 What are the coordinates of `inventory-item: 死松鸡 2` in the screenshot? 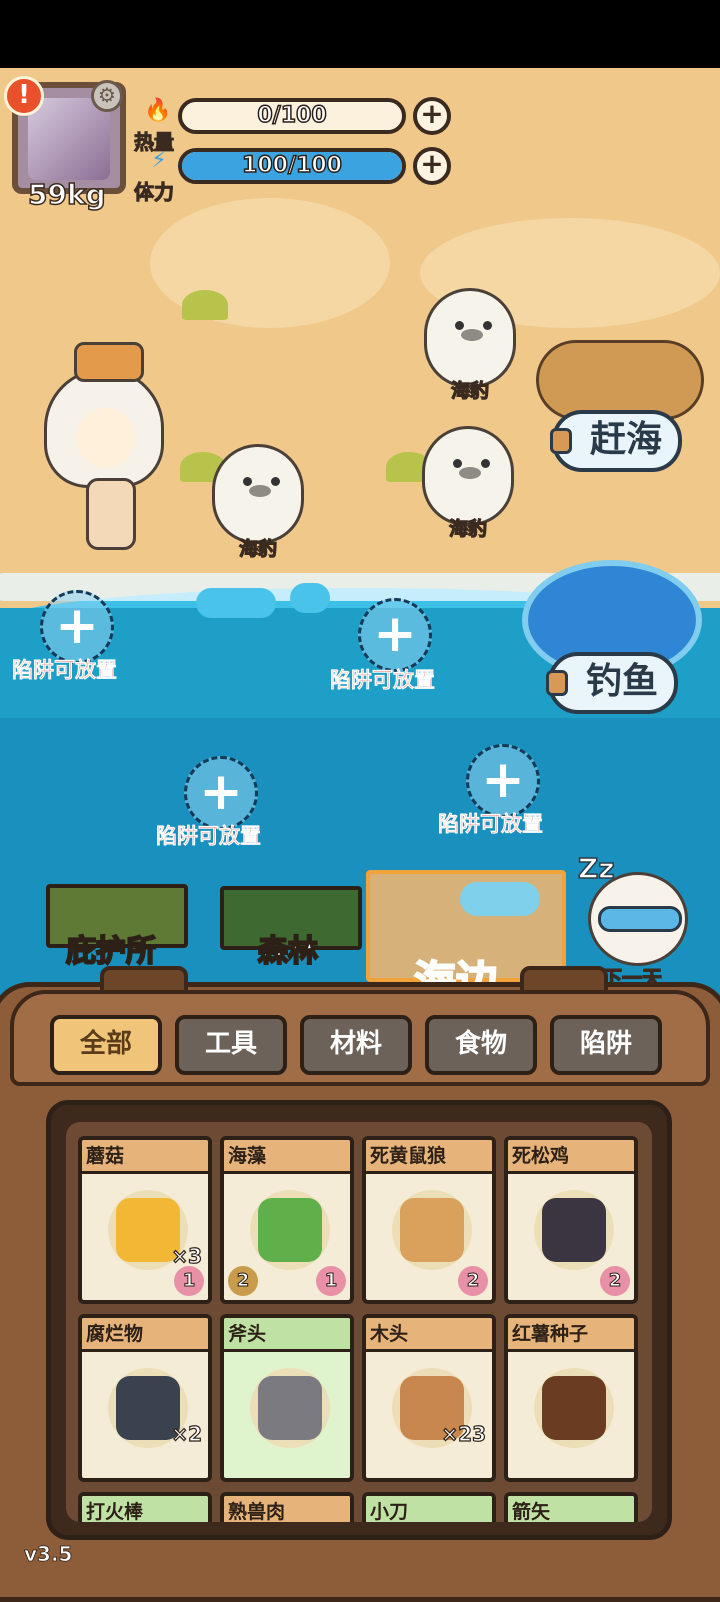 It's located at (571, 1220).